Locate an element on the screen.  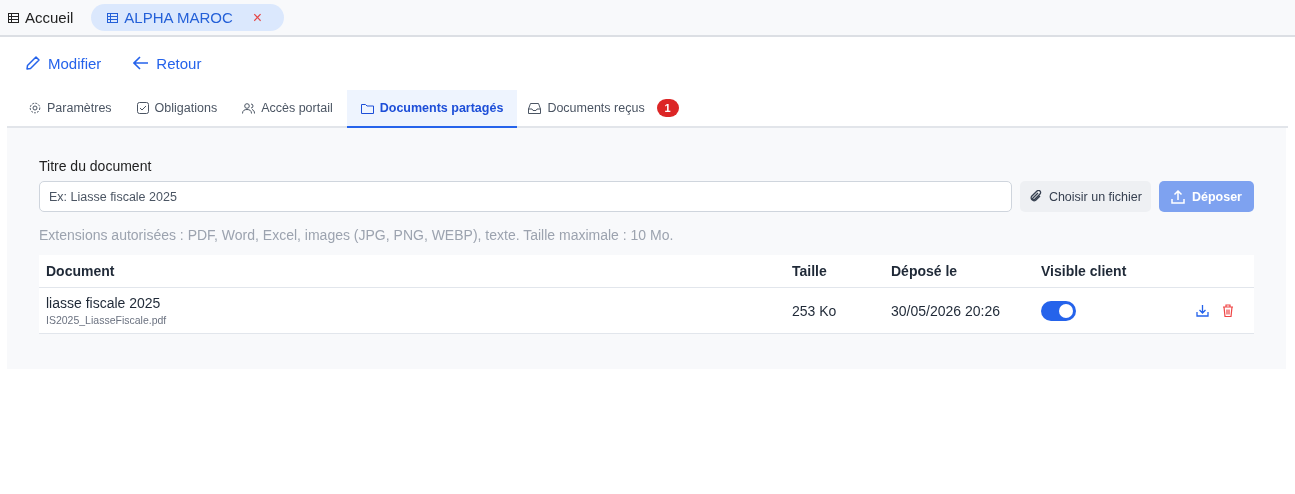
back-link: Retour is located at coordinates (167, 63).